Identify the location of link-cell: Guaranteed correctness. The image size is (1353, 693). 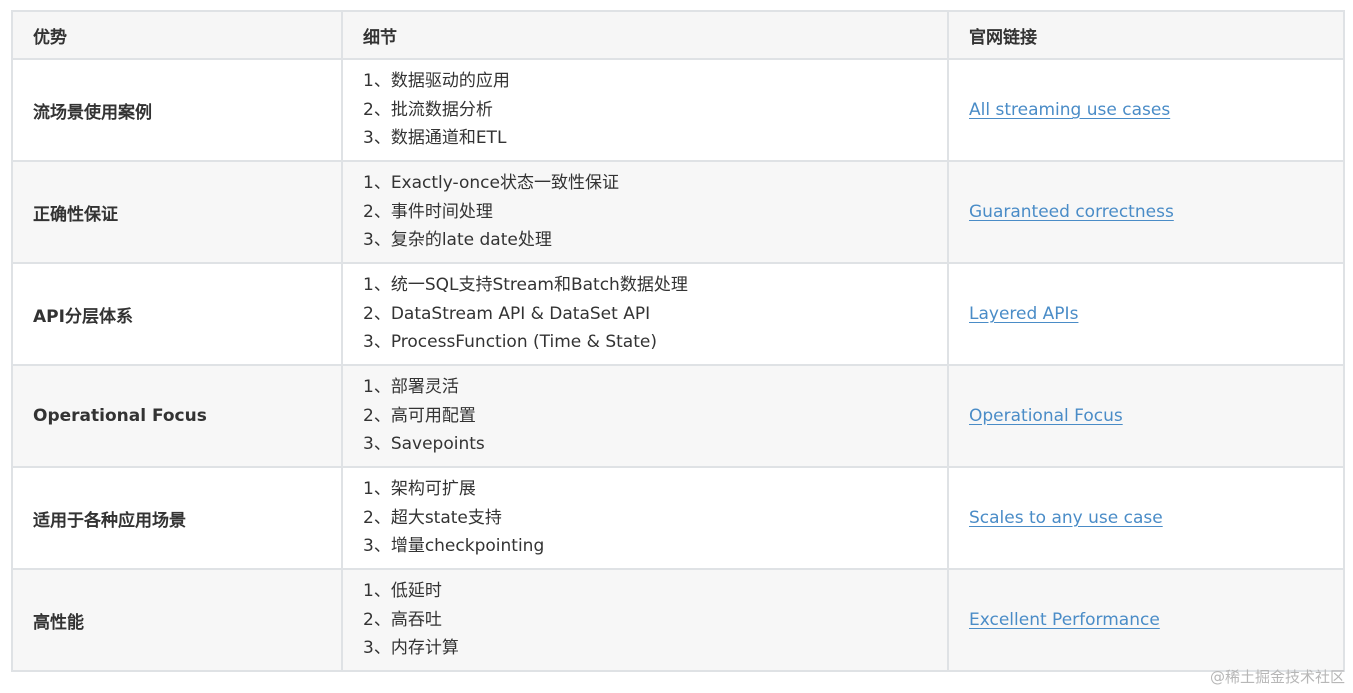
(1146, 212).